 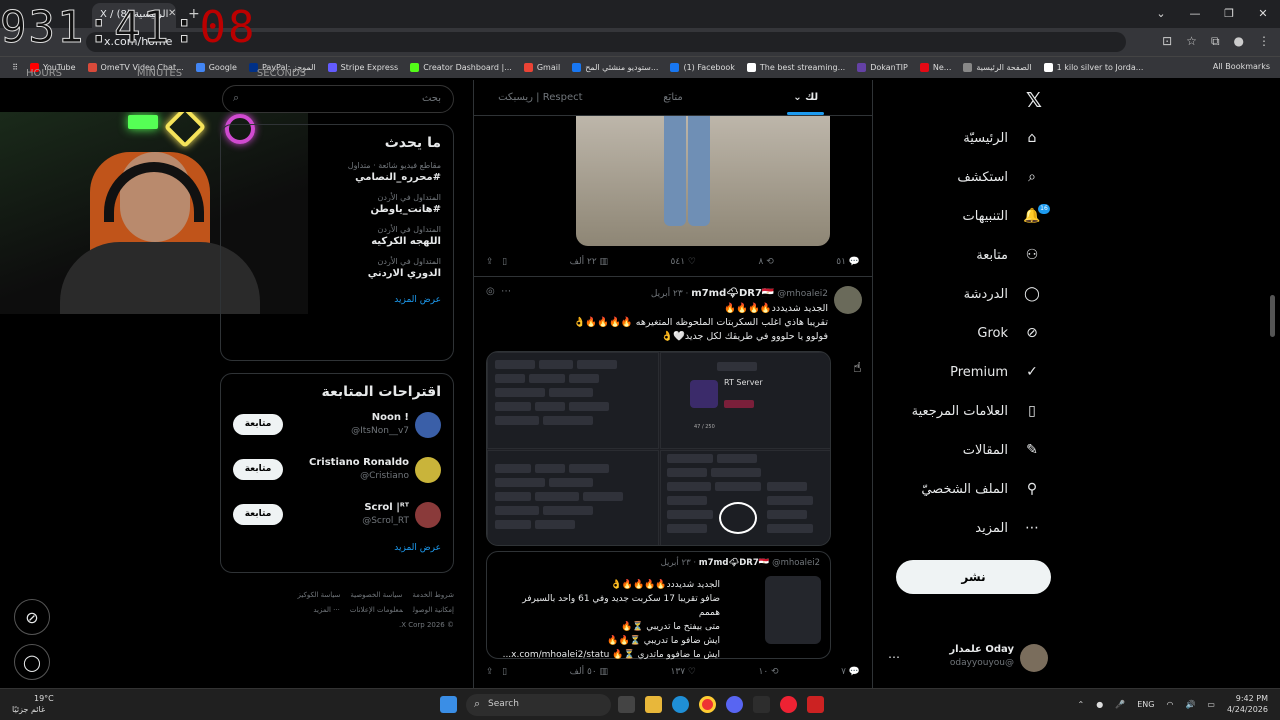 I want to click on account-switcher: Oday علمدار @odayyouyou ⋯, so click(x=968, y=660).